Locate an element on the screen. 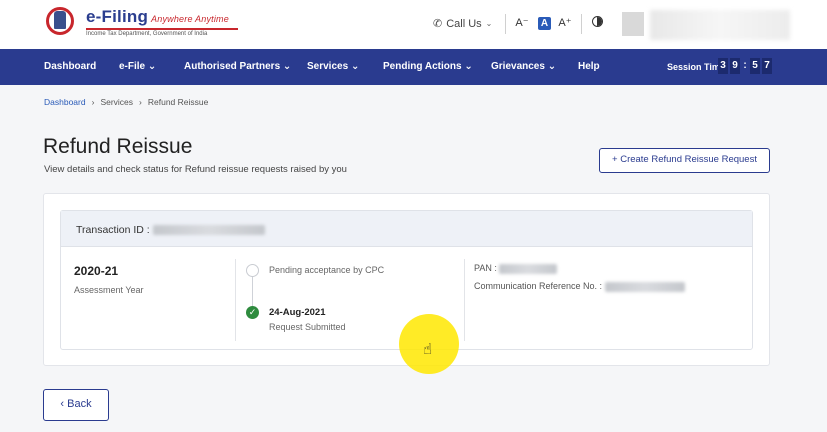  page-title: Refund Reissue is located at coordinates (118, 146).